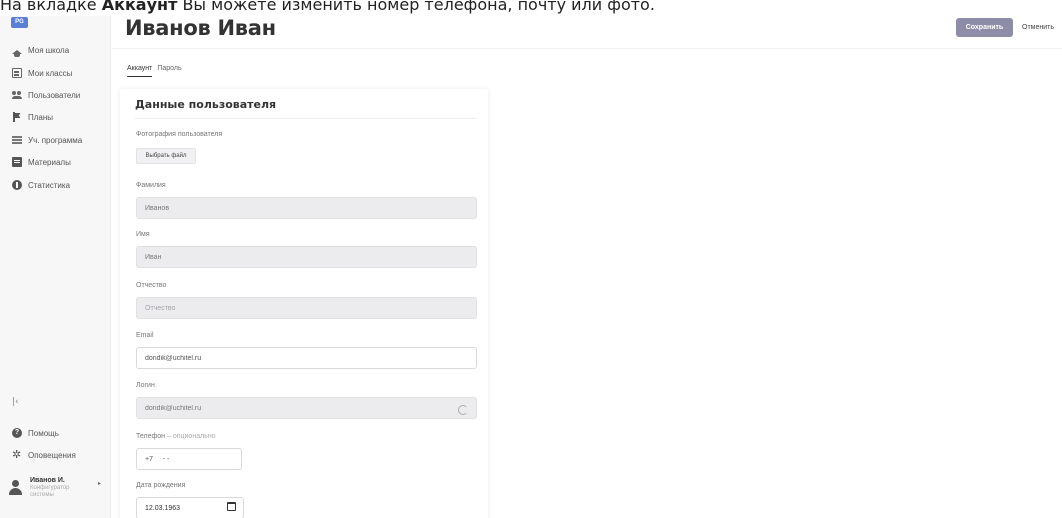 This screenshot has height=518, width=1062. I want to click on book-icon, so click(17, 162).